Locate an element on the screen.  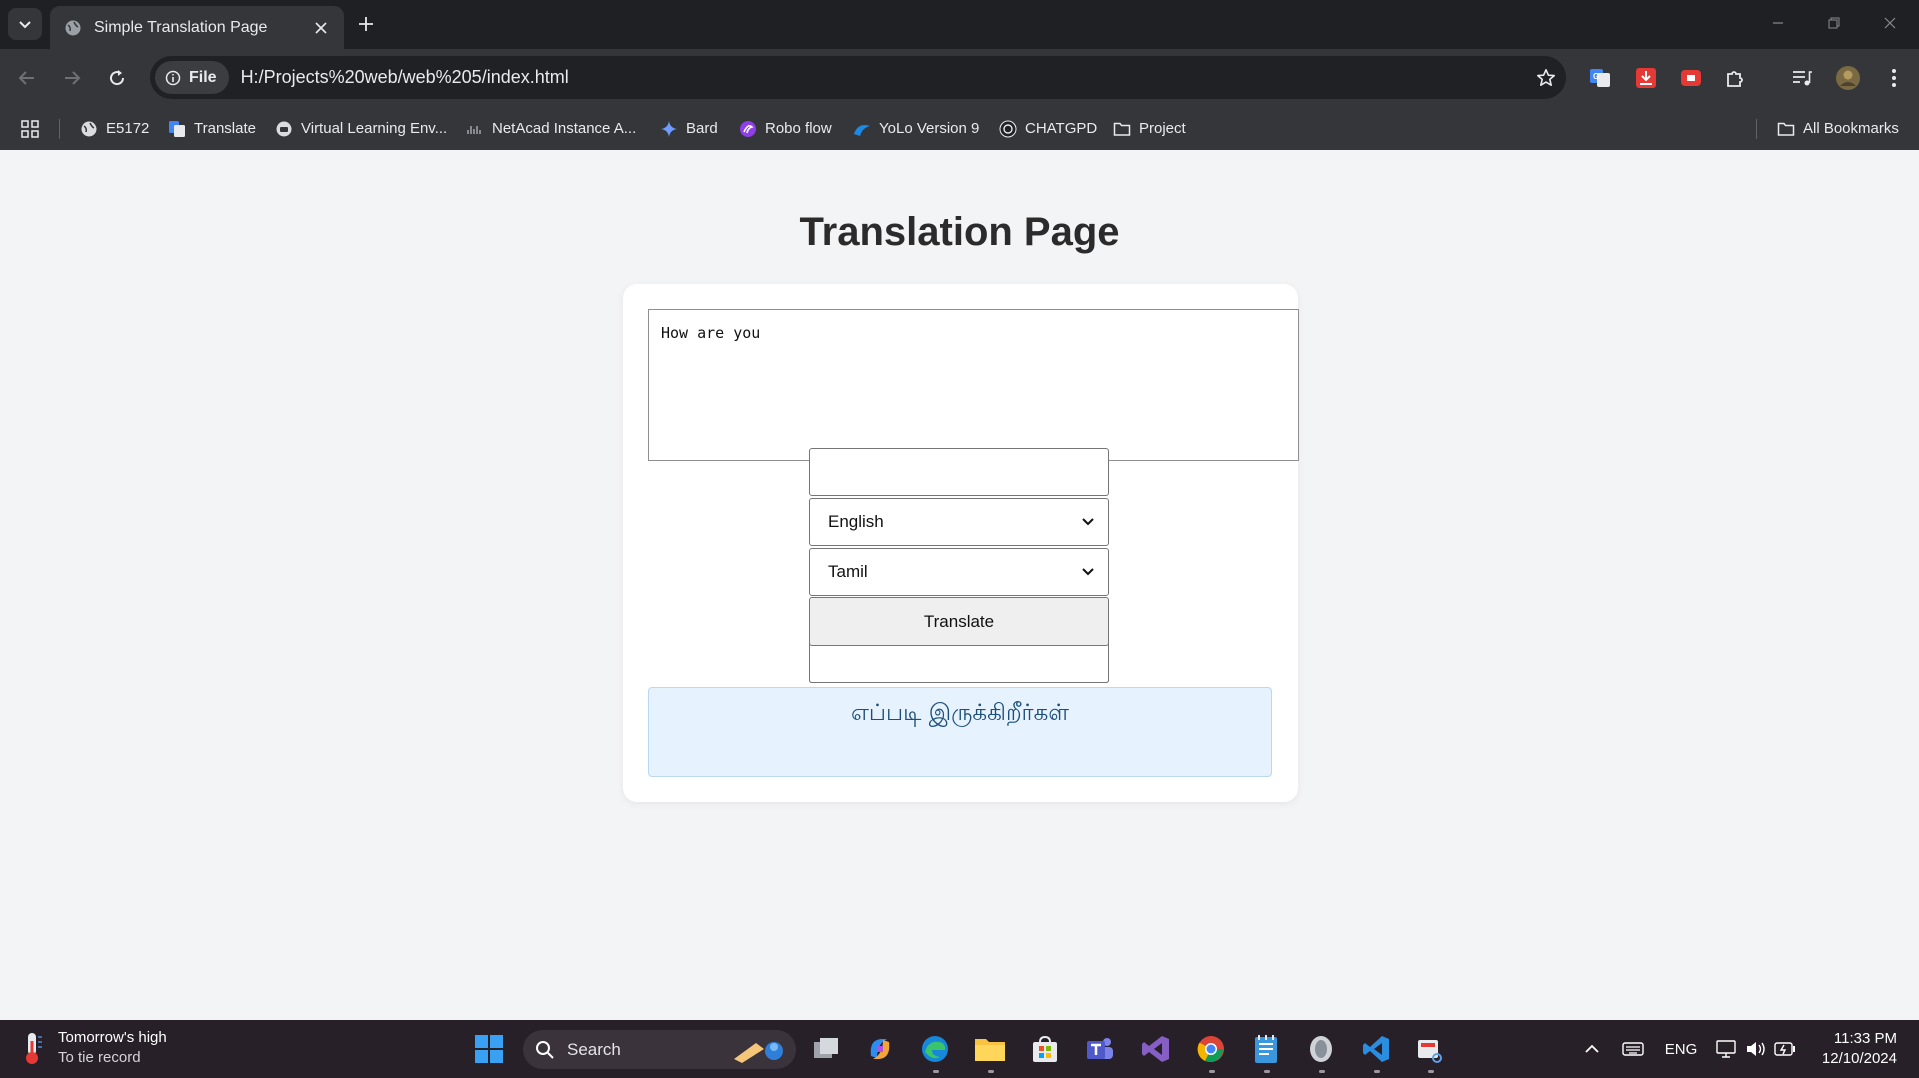
bookmark-folder-project: Project is located at coordinates (1149, 128).